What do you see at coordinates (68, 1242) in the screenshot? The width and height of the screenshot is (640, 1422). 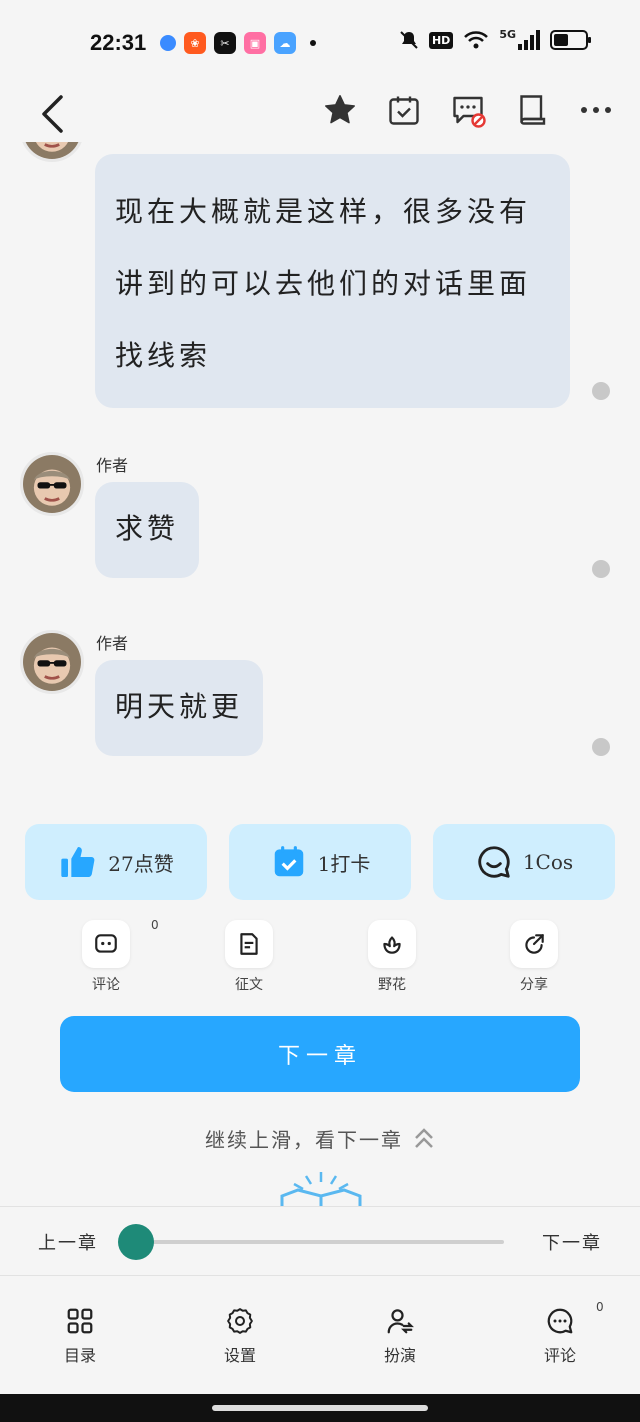 I see `prev-chapter-link: 上一章` at bounding box center [68, 1242].